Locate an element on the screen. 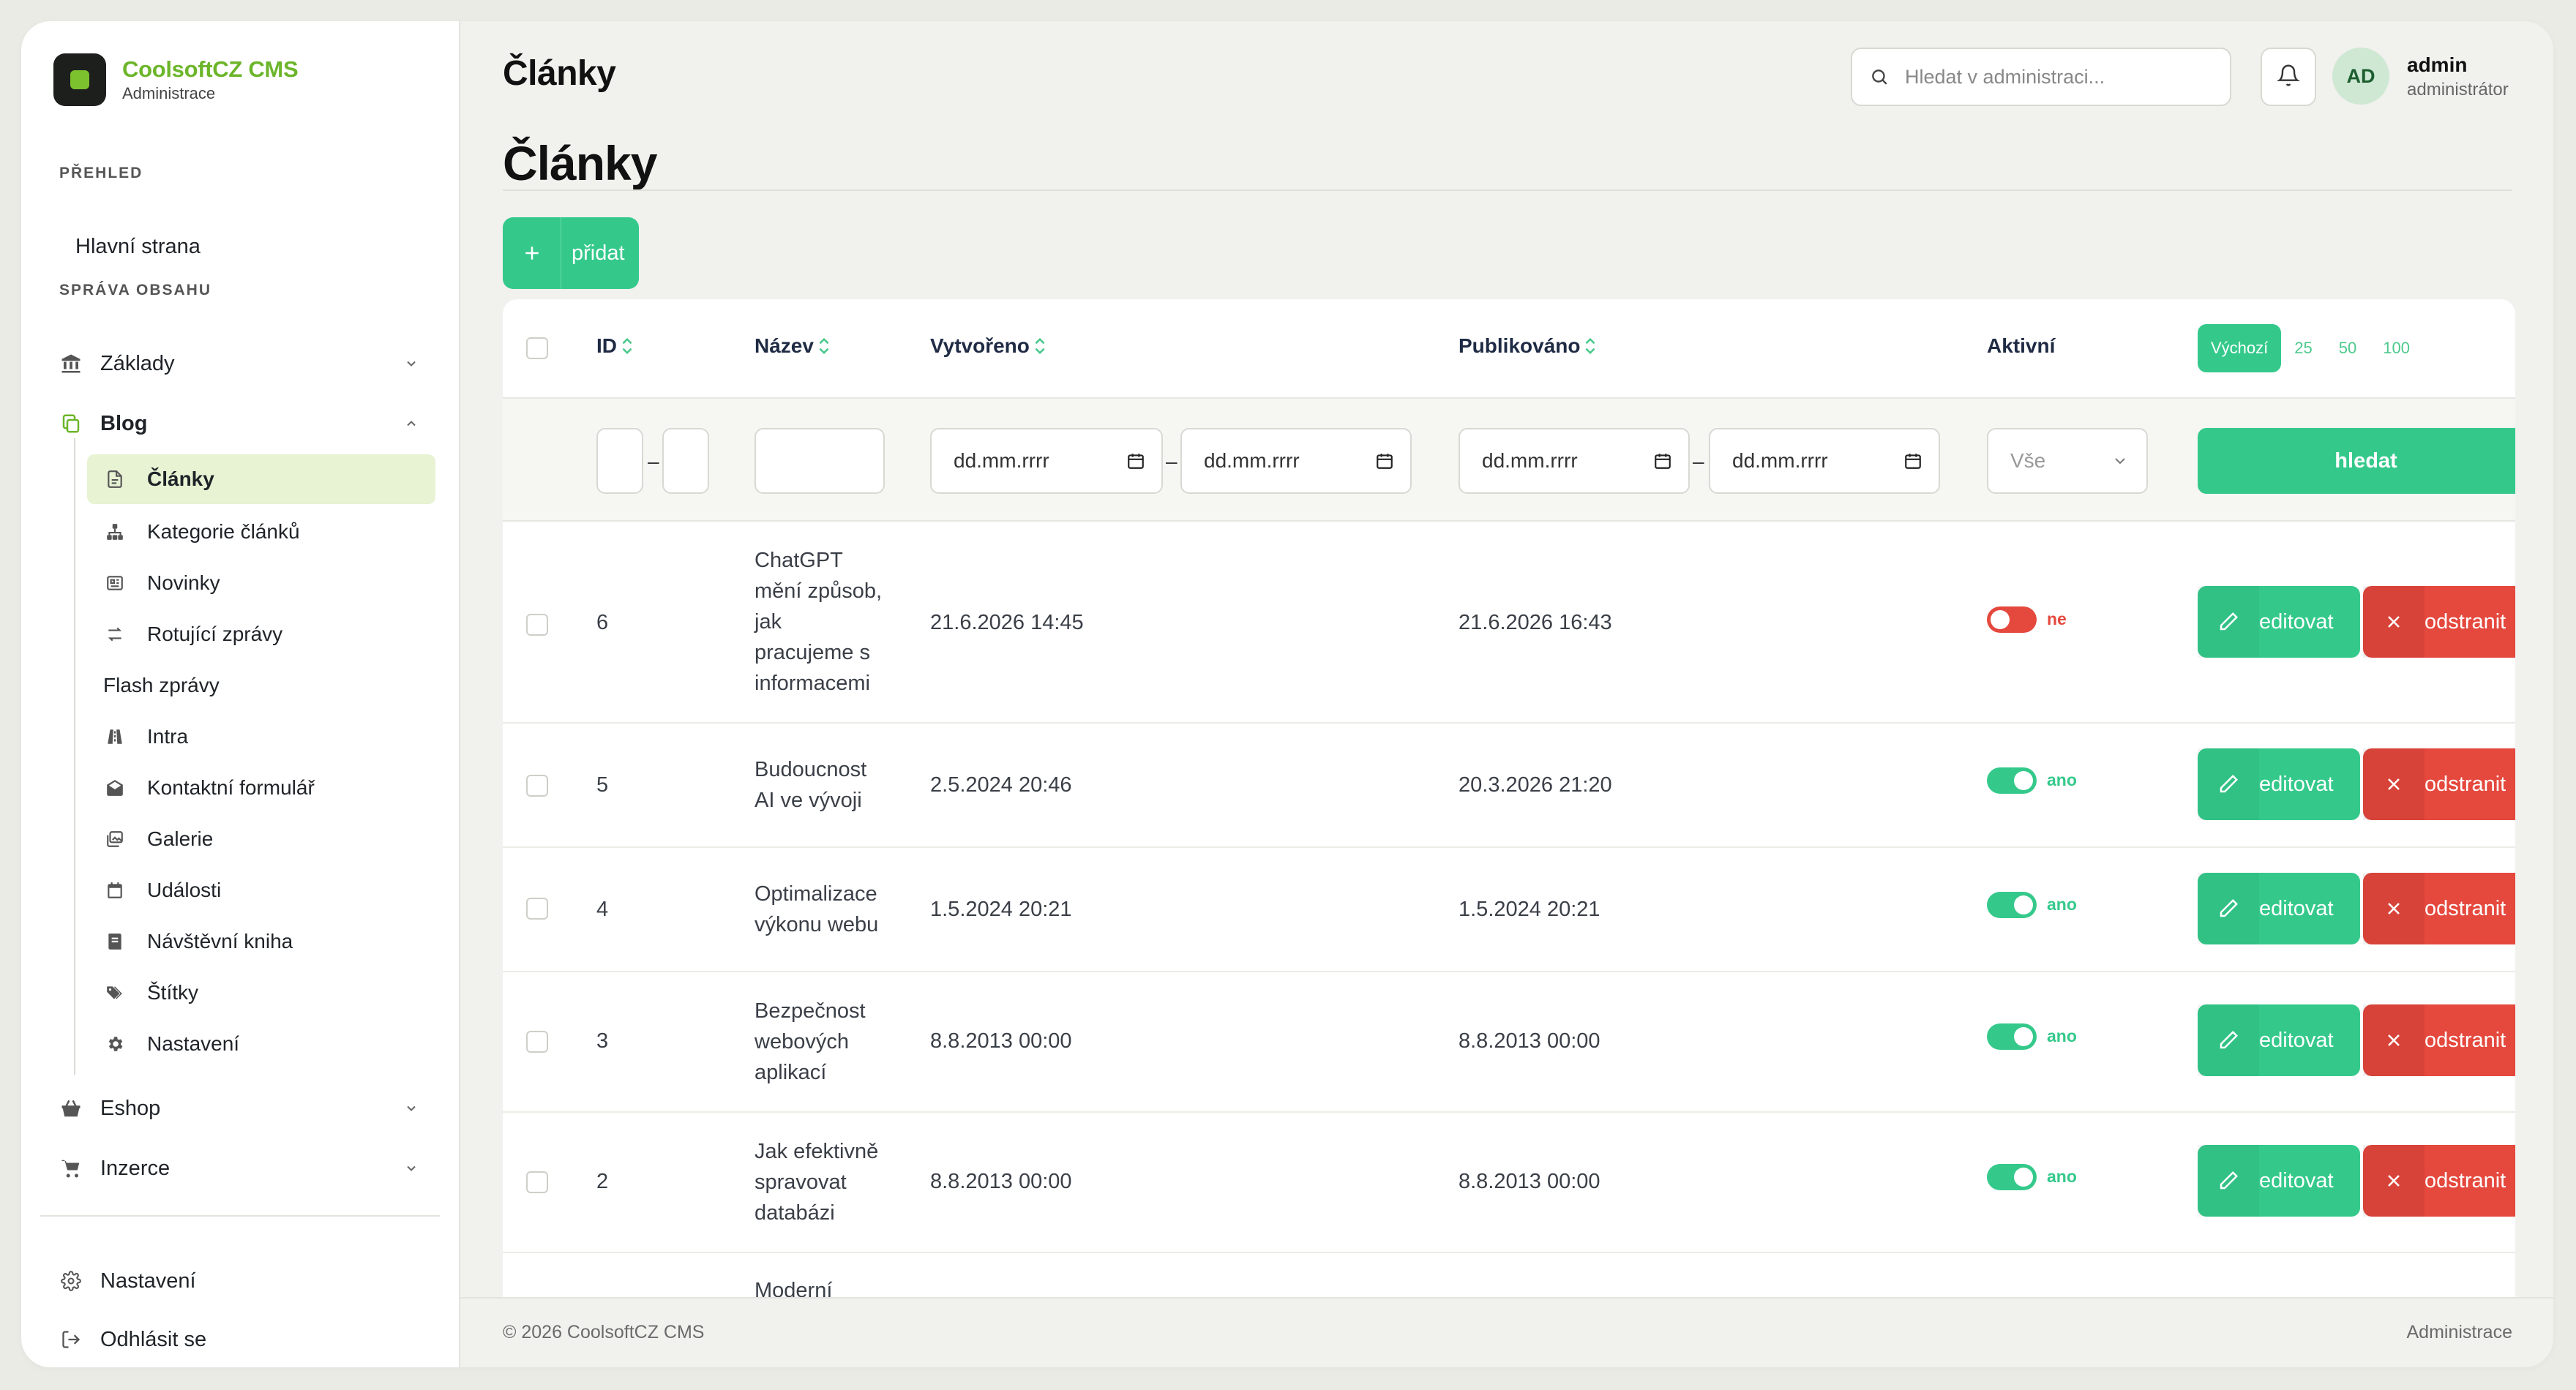  column-label: ID is located at coordinates (606, 345).